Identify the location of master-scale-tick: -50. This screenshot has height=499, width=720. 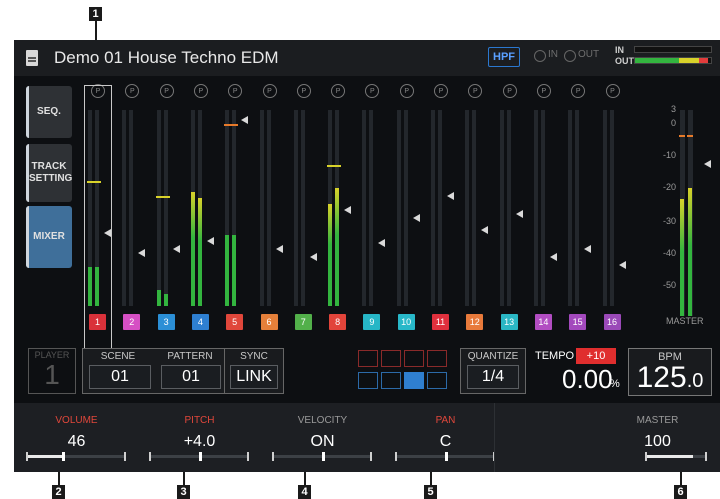
(669, 285).